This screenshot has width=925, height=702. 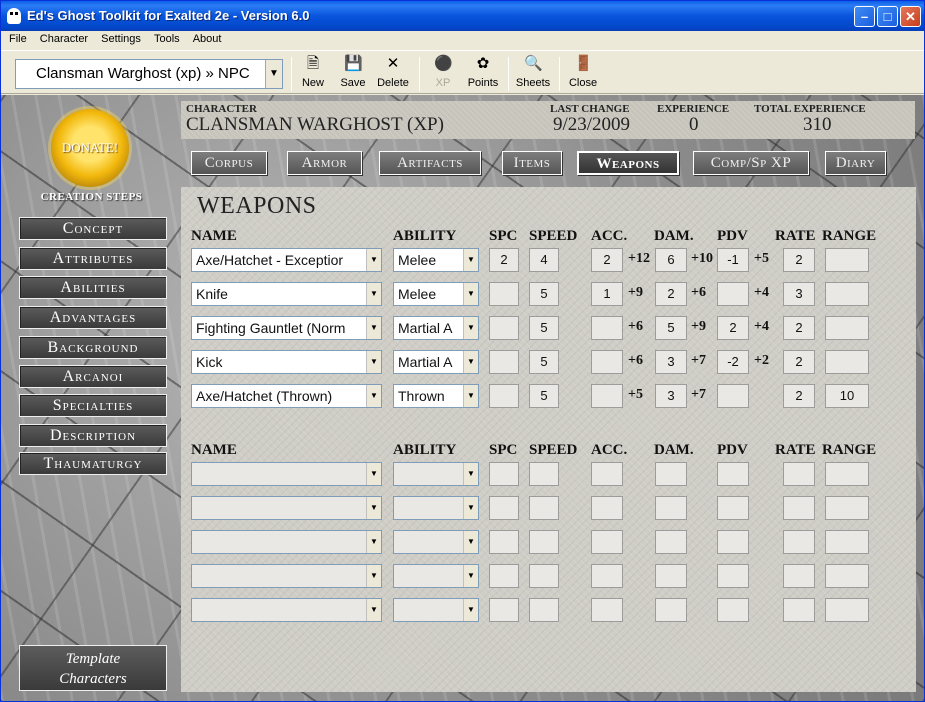 What do you see at coordinates (93, 668) in the screenshot?
I see `template-characters-button: Template Characters` at bounding box center [93, 668].